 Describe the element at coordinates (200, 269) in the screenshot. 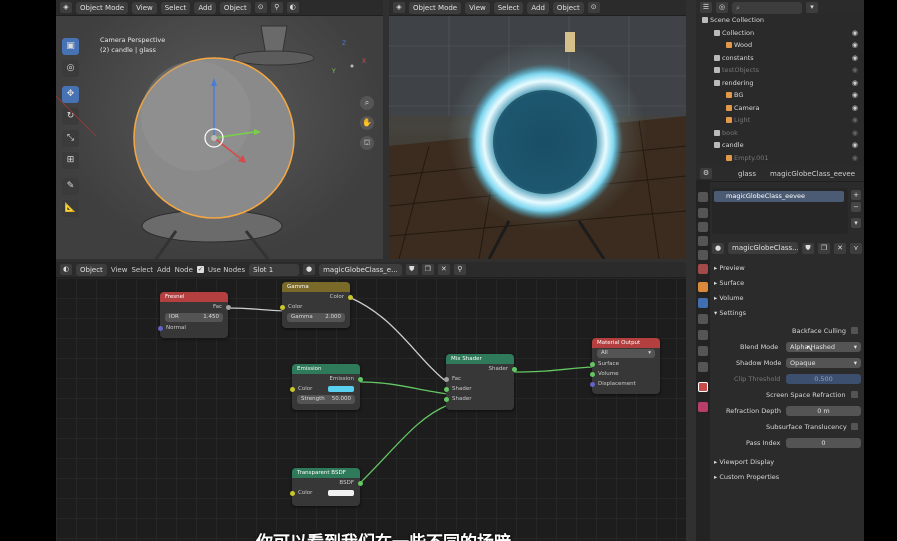

I see `use-nodes-checkbox: ✓` at that location.